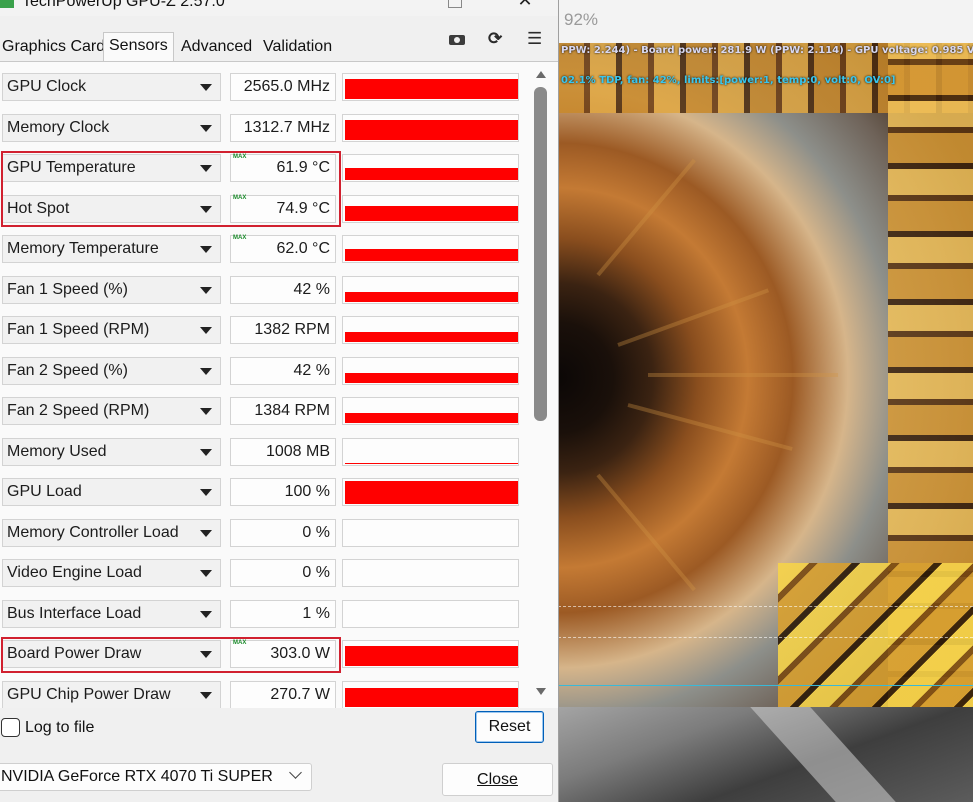 The height and width of the screenshot is (802, 973). I want to click on sensor-row: GPU Load 100 %, so click(265, 492).